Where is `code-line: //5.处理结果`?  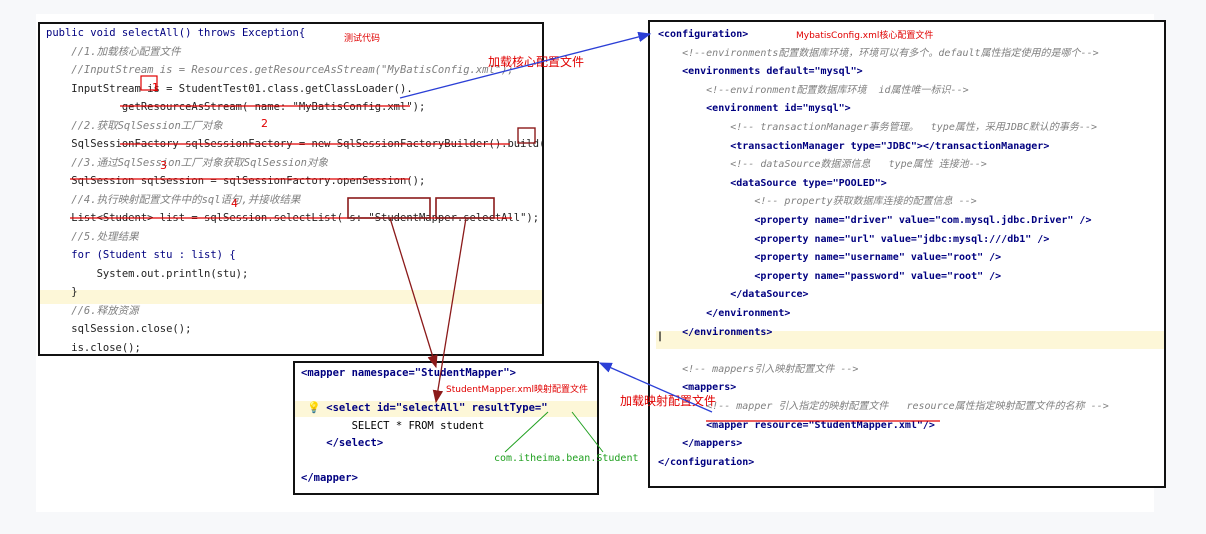 code-line: //5.处理结果 is located at coordinates (92, 236).